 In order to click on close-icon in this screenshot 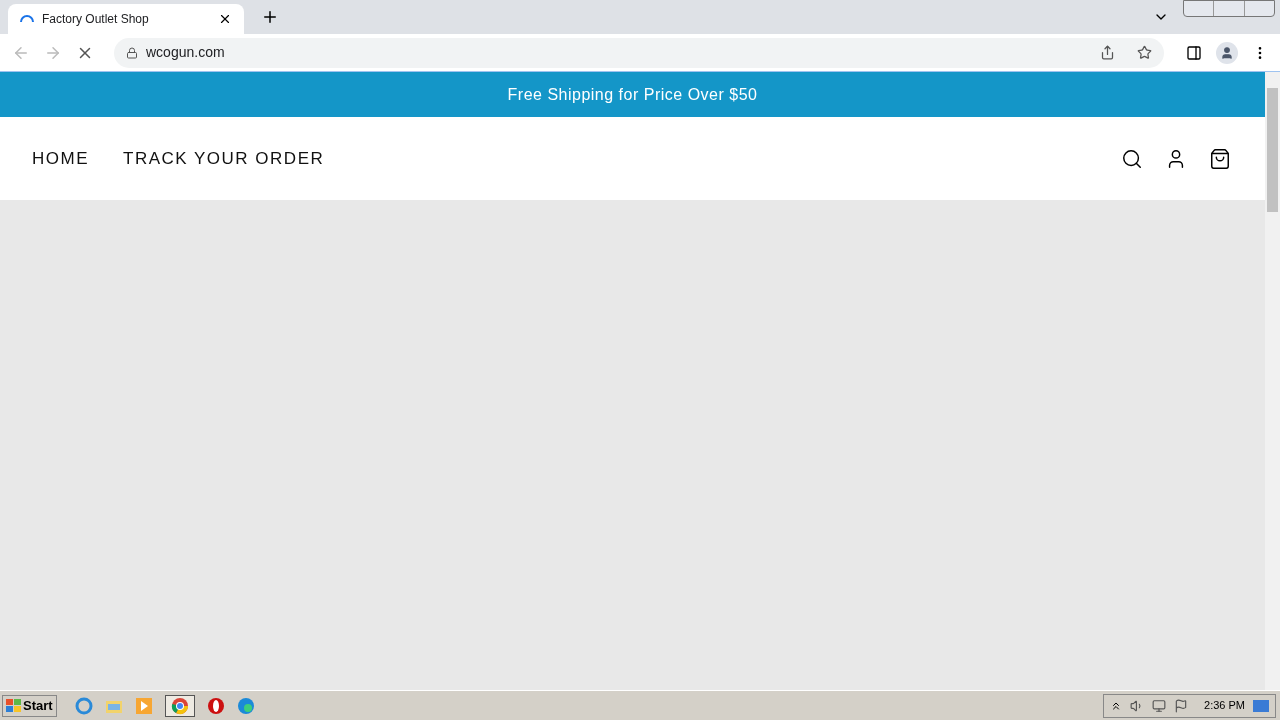, I will do `click(225, 19)`.